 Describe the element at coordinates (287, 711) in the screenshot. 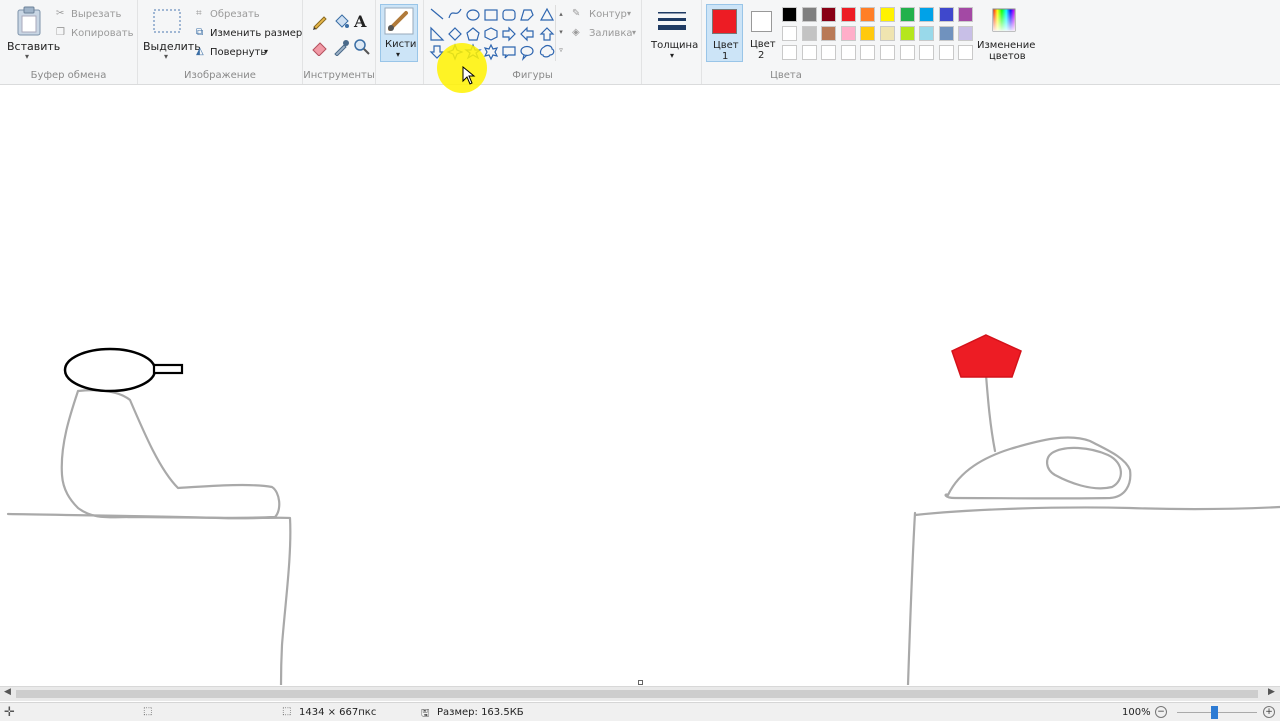

I see `image-size-icon: ⬚` at that location.